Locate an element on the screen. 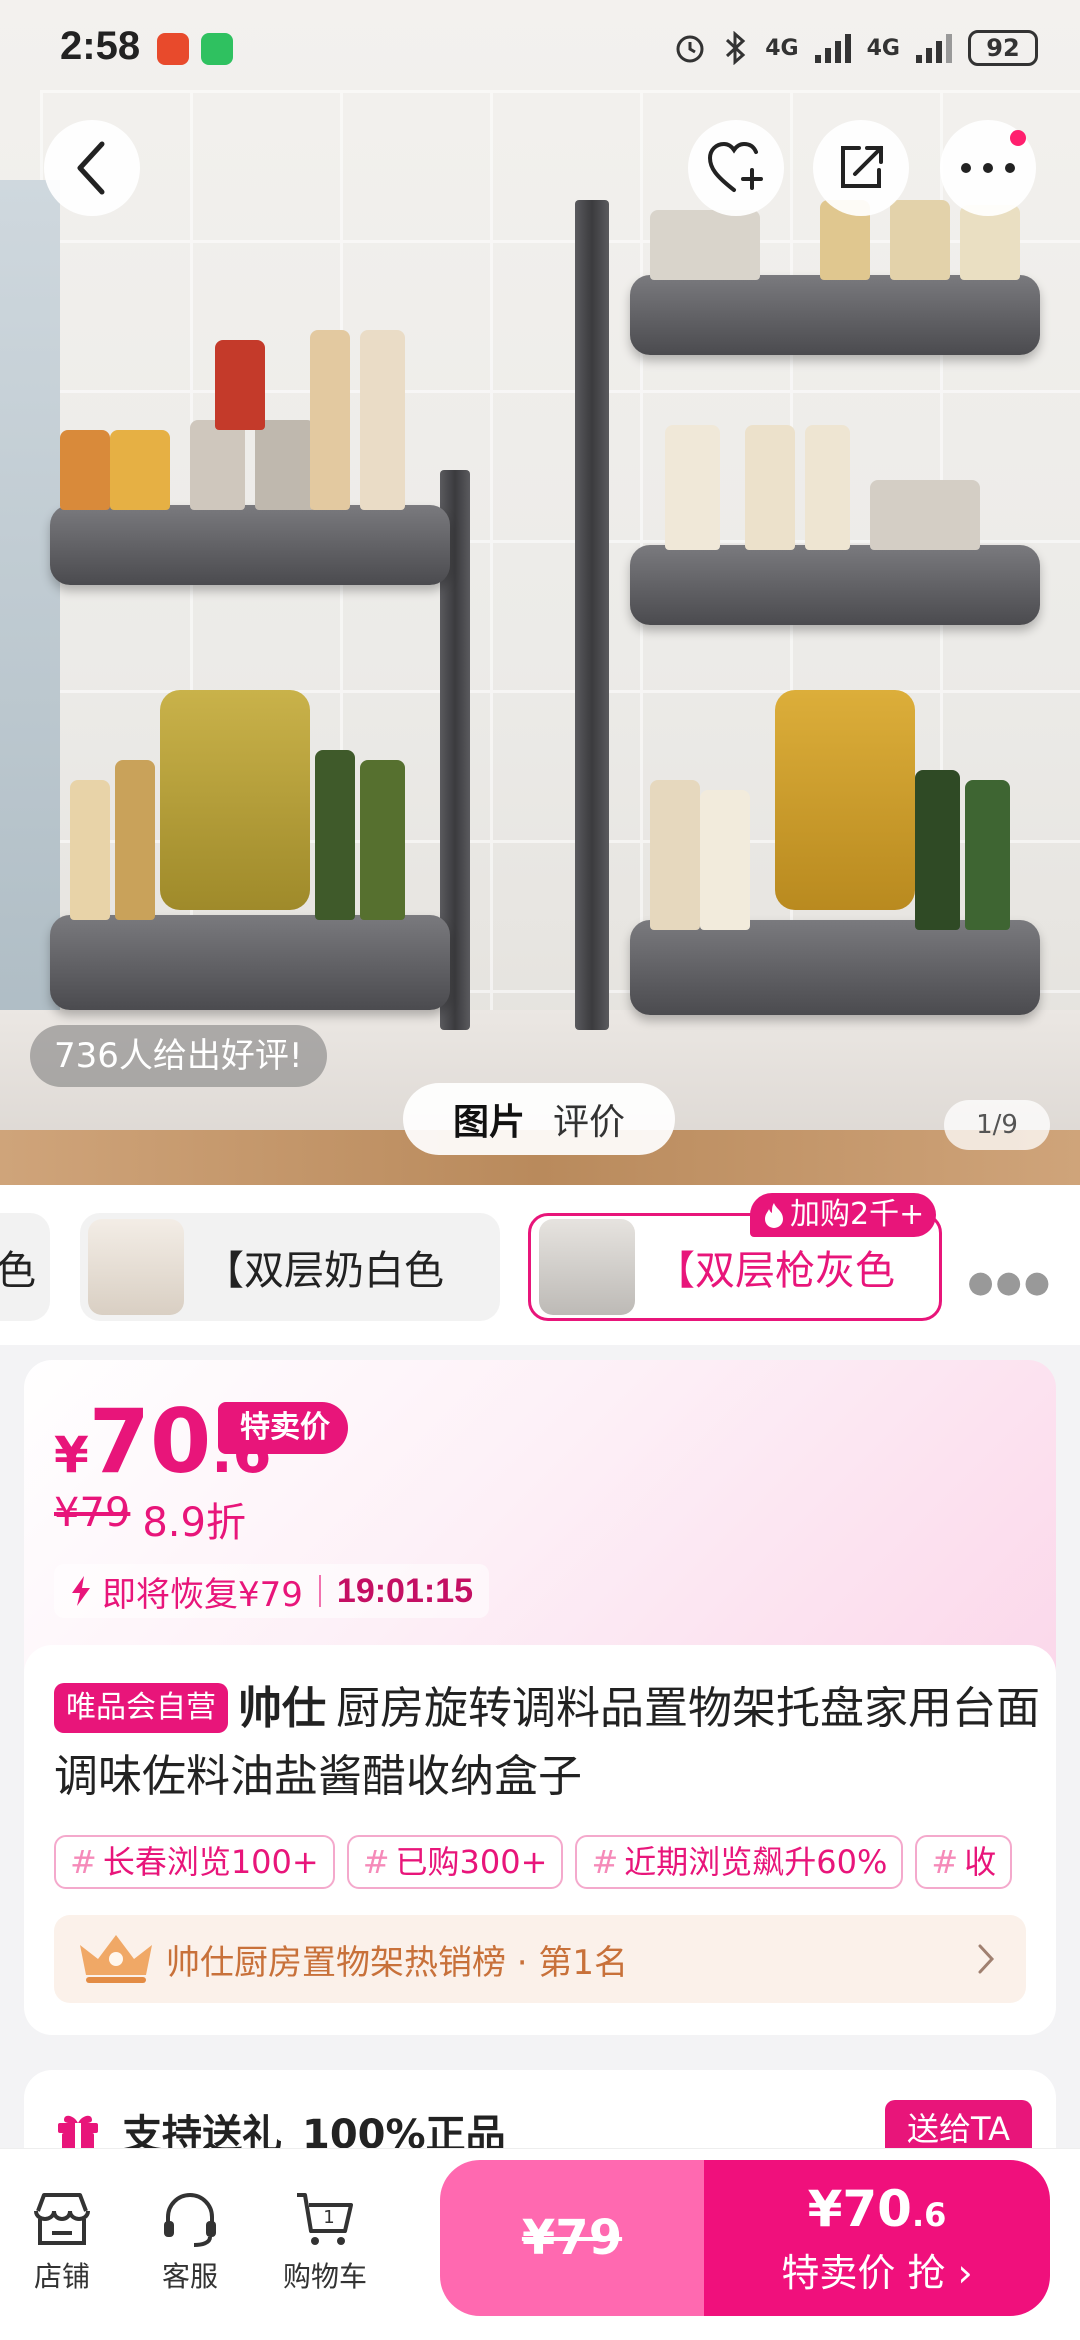 Image resolution: width=1080 pixels, height=2340 pixels. variant-label: 色 is located at coordinates (18, 1271).